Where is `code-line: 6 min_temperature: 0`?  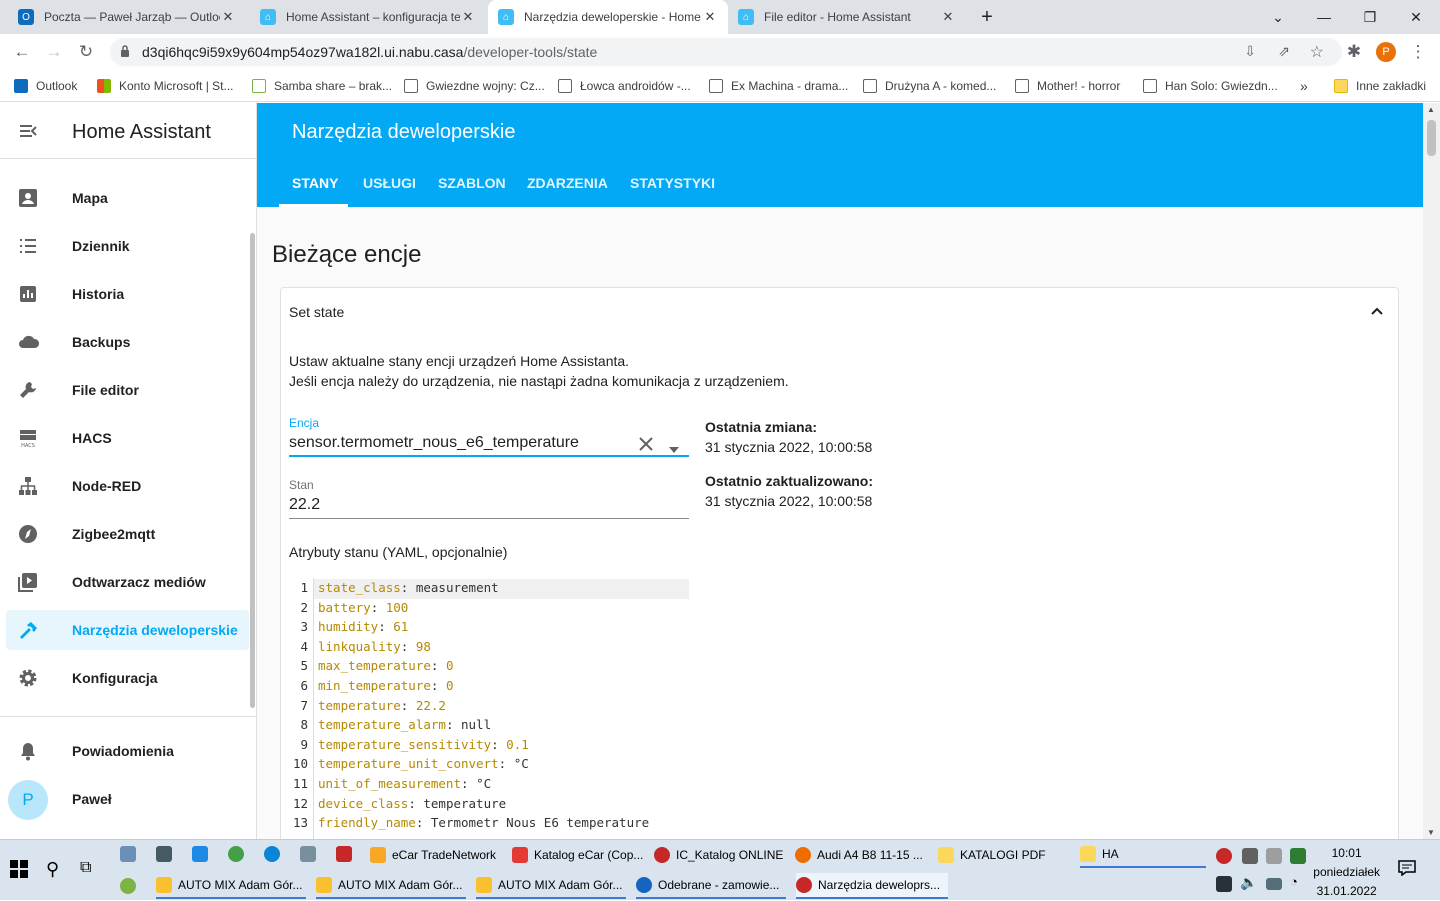
code-line: 6 min_temperature: 0 is located at coordinates (489, 688).